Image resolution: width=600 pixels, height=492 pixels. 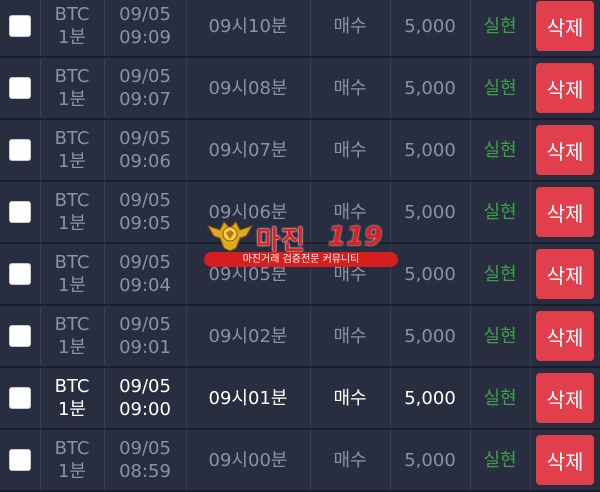 I want to click on datetime-cell: 09/05 09:01, so click(x=145, y=336).